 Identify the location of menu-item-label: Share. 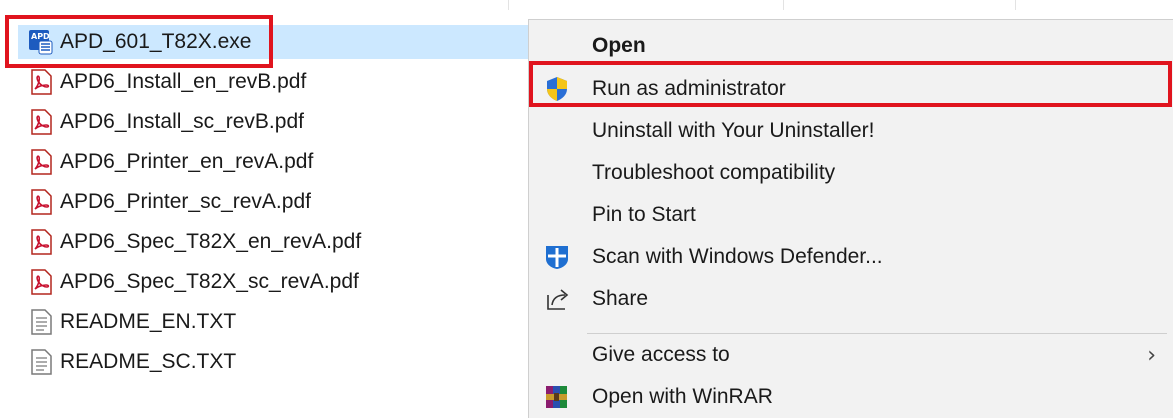
(620, 298).